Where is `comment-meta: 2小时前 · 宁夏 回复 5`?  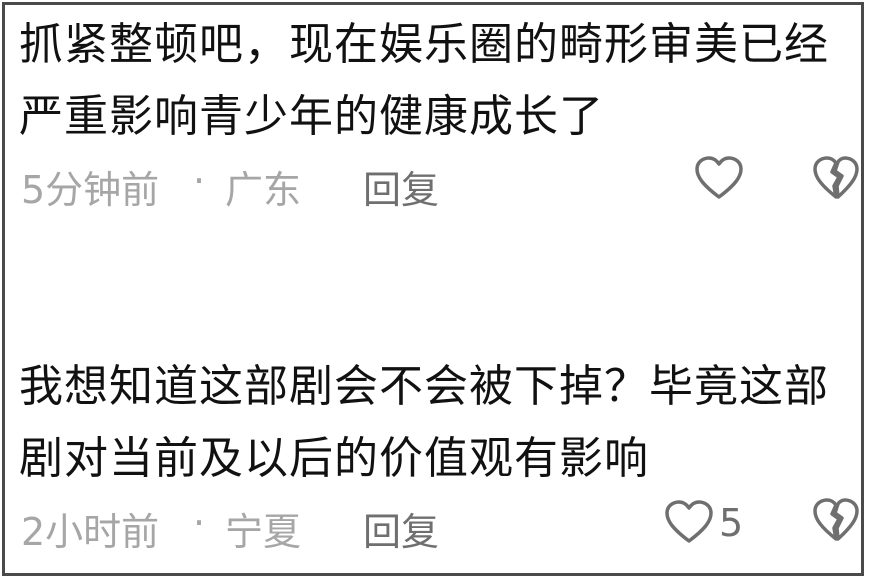 comment-meta: 2小时前 · 宁夏 回复 5 is located at coordinates (433, 527).